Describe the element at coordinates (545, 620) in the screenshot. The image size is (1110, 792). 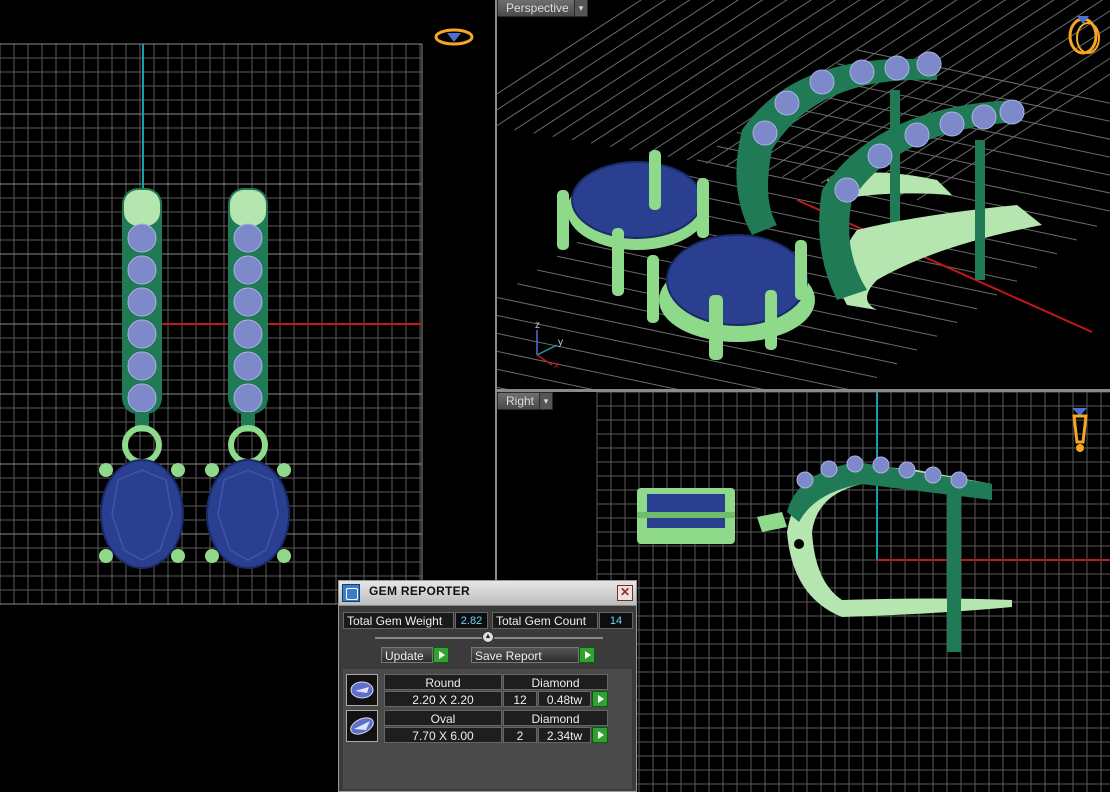
I see `total-gem-count-label: Total Gem Count` at that location.